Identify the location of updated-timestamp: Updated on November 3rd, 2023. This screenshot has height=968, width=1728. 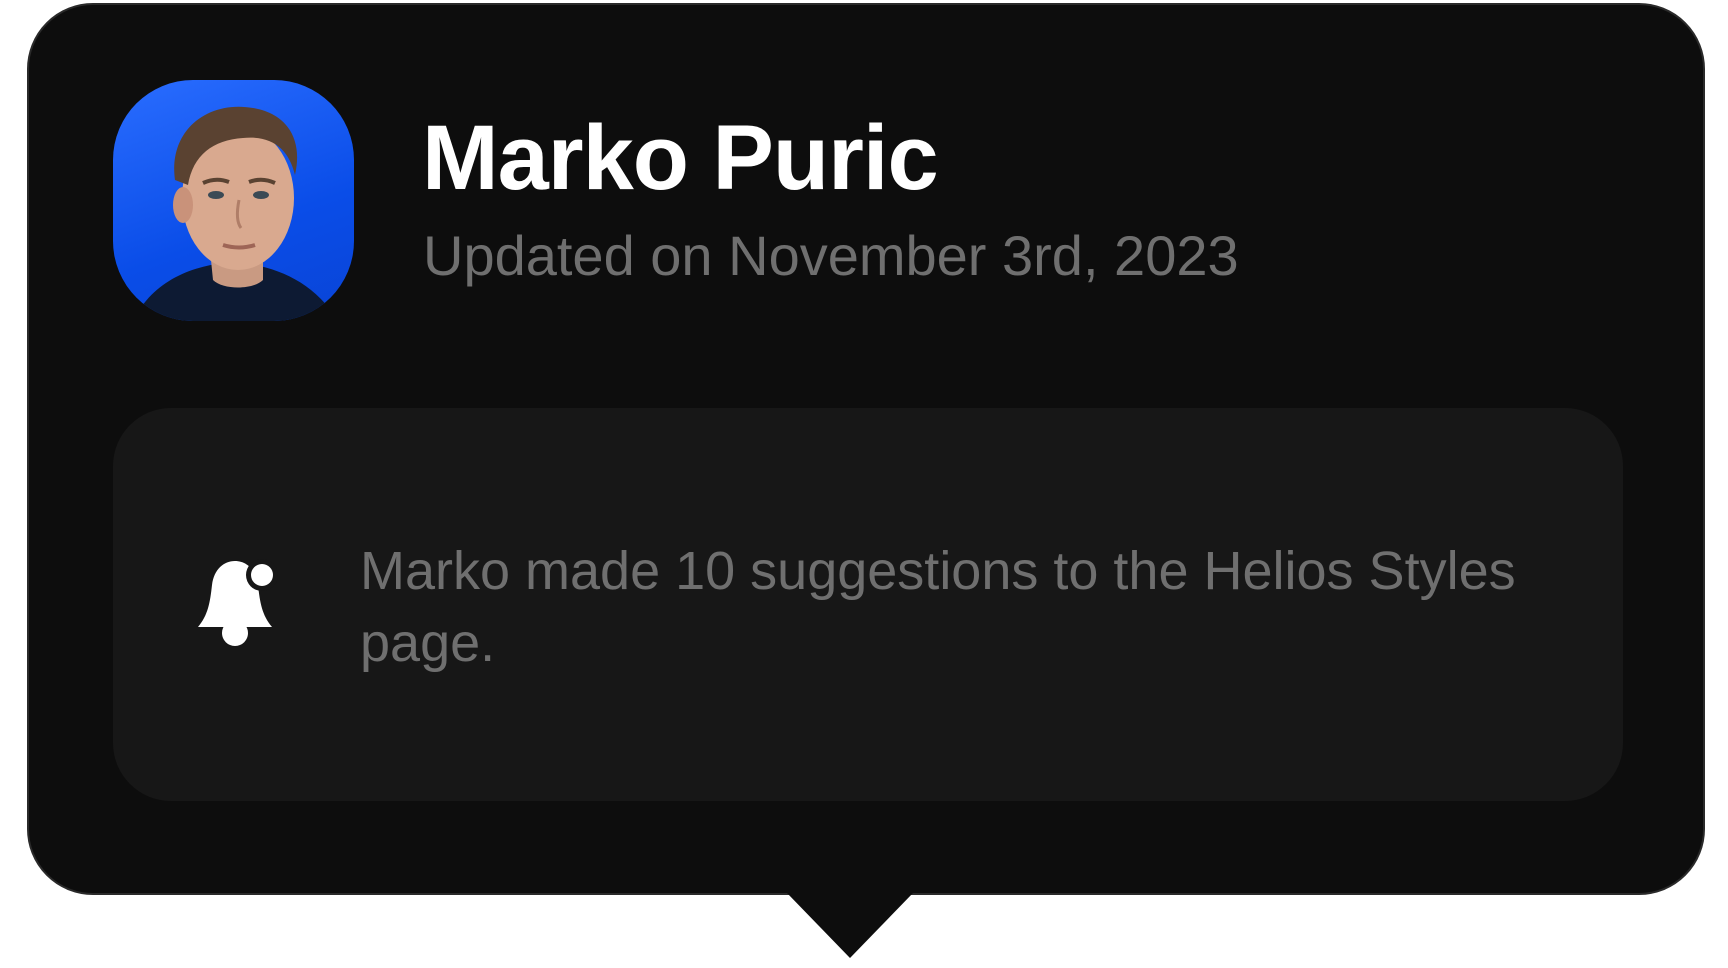
(831, 255).